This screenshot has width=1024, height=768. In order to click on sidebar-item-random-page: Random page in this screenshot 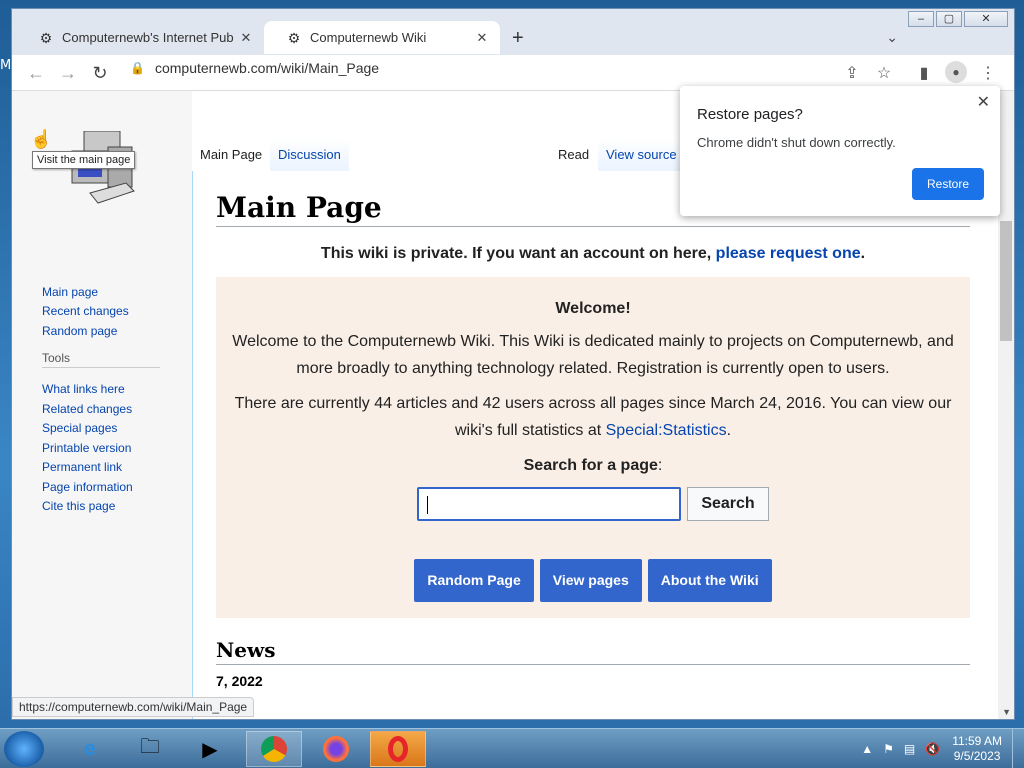, I will do `click(79, 331)`.